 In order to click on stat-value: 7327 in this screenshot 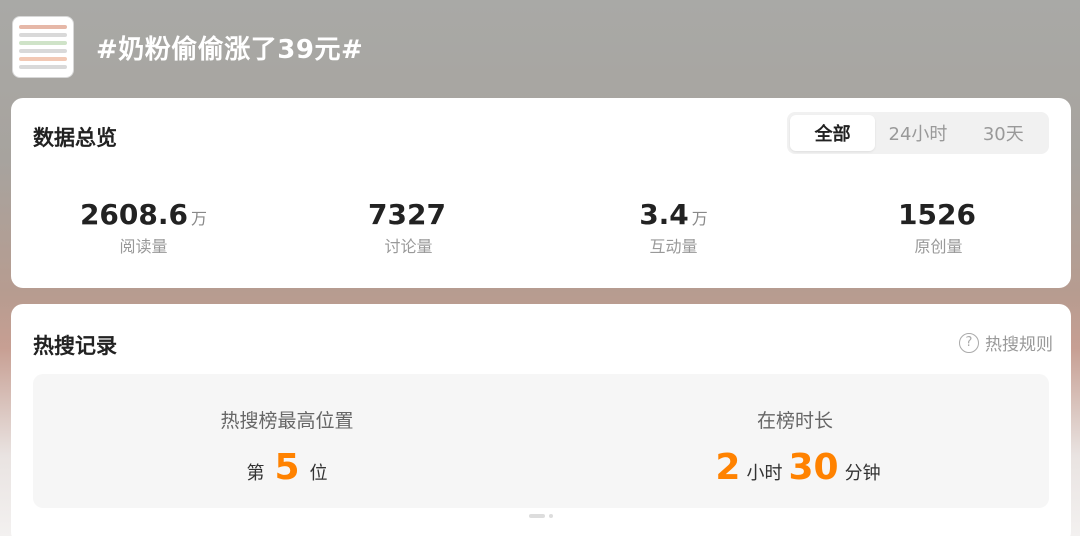, I will do `click(407, 214)`.